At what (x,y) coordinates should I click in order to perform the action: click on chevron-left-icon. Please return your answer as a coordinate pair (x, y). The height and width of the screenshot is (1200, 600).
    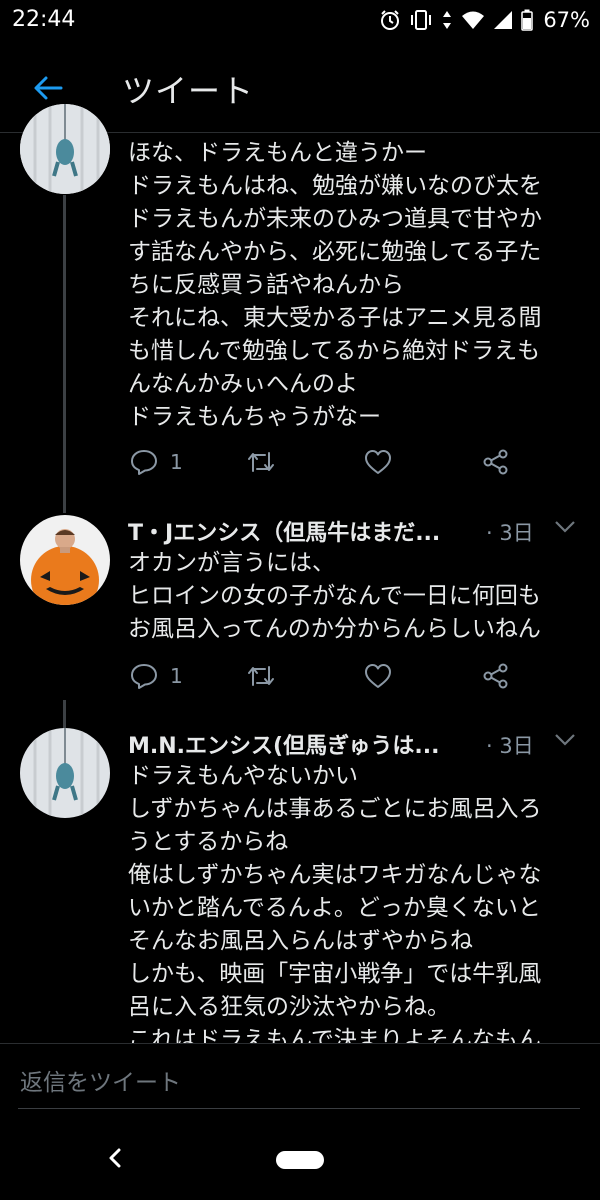
    Looking at the image, I should click on (115, 1158).